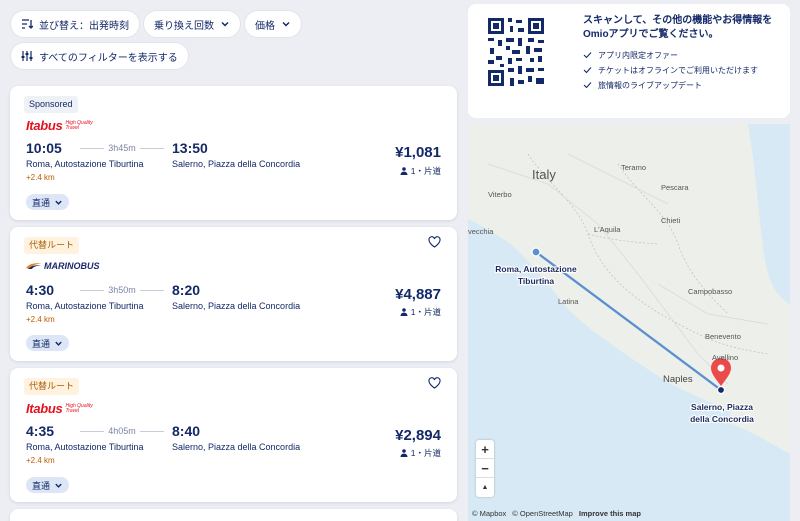  I want to click on price-filter-chip: 価格, so click(273, 24).